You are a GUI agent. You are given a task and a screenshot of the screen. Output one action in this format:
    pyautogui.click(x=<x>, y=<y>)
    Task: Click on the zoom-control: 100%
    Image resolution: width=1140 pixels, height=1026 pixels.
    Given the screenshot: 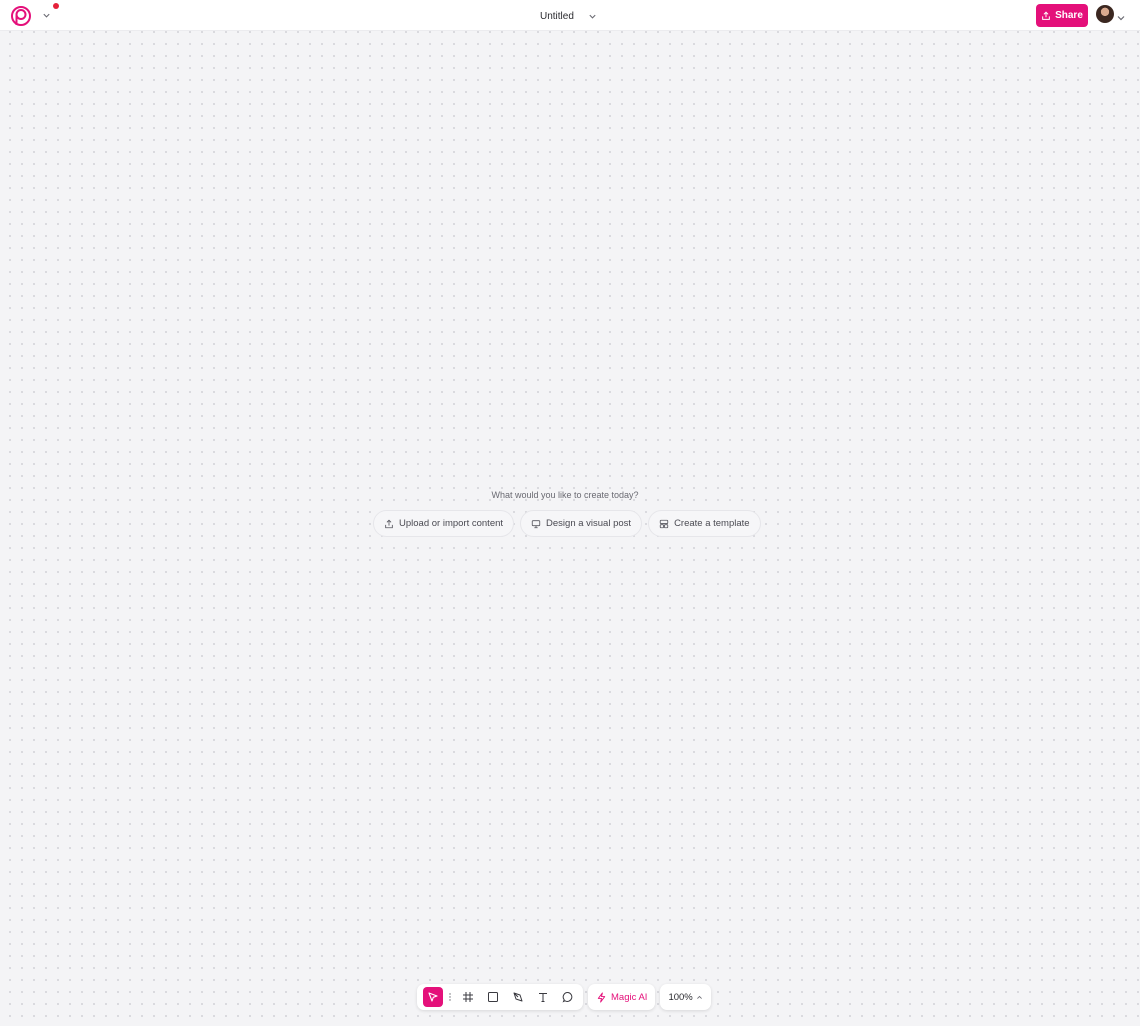 What is the action you would take?
    pyautogui.click(x=685, y=997)
    